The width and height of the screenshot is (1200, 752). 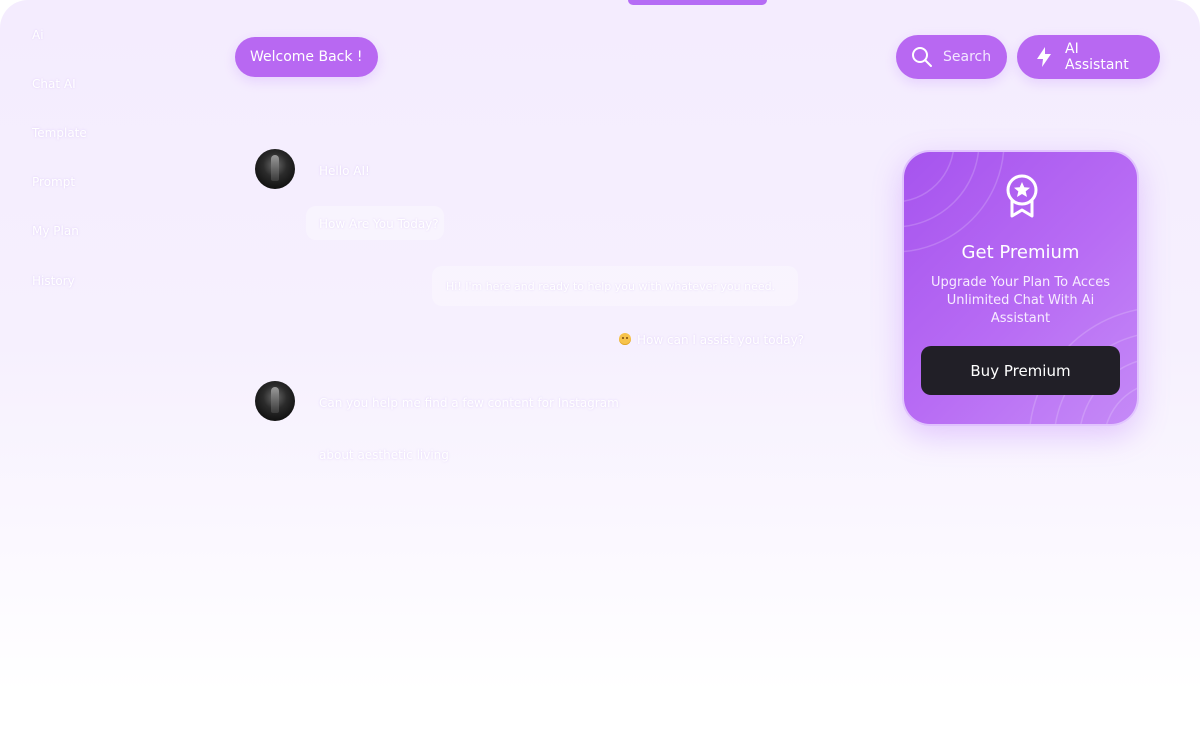 What do you see at coordinates (384, 455) in the screenshot?
I see `chat-message-user: about aesthetic living` at bounding box center [384, 455].